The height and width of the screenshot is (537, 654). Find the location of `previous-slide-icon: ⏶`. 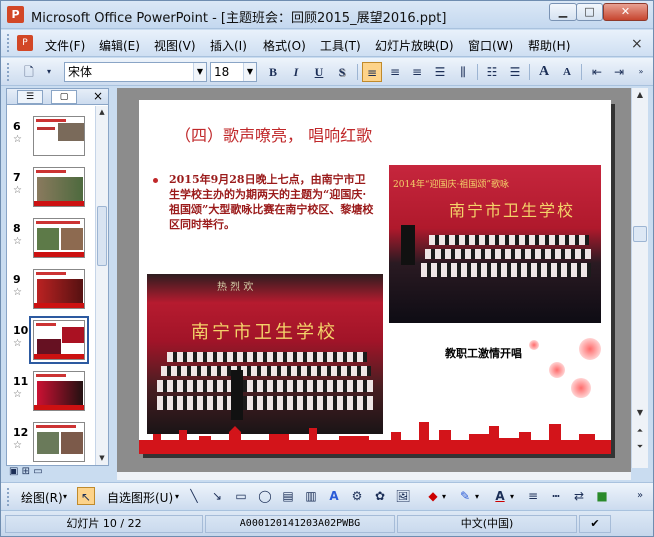

previous-slide-icon: ⏶ is located at coordinates (640, 431).